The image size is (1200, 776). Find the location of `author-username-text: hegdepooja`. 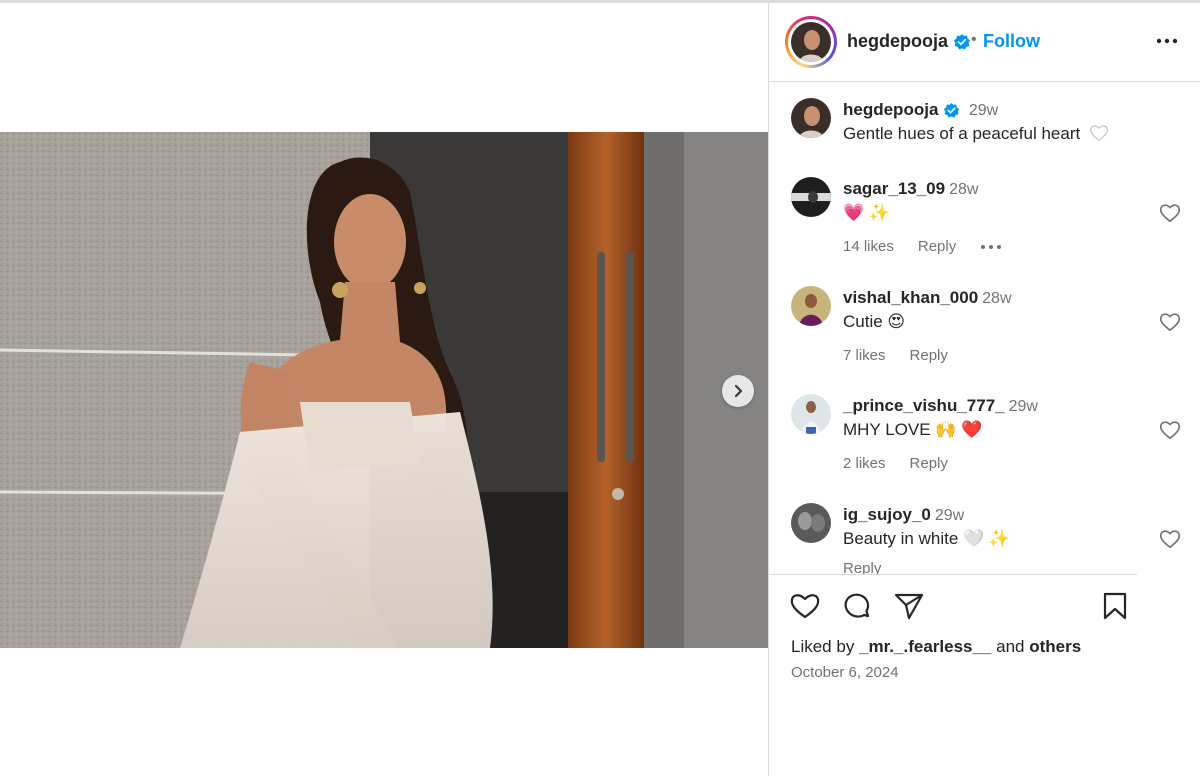

author-username-text: hegdepooja is located at coordinates (898, 41).